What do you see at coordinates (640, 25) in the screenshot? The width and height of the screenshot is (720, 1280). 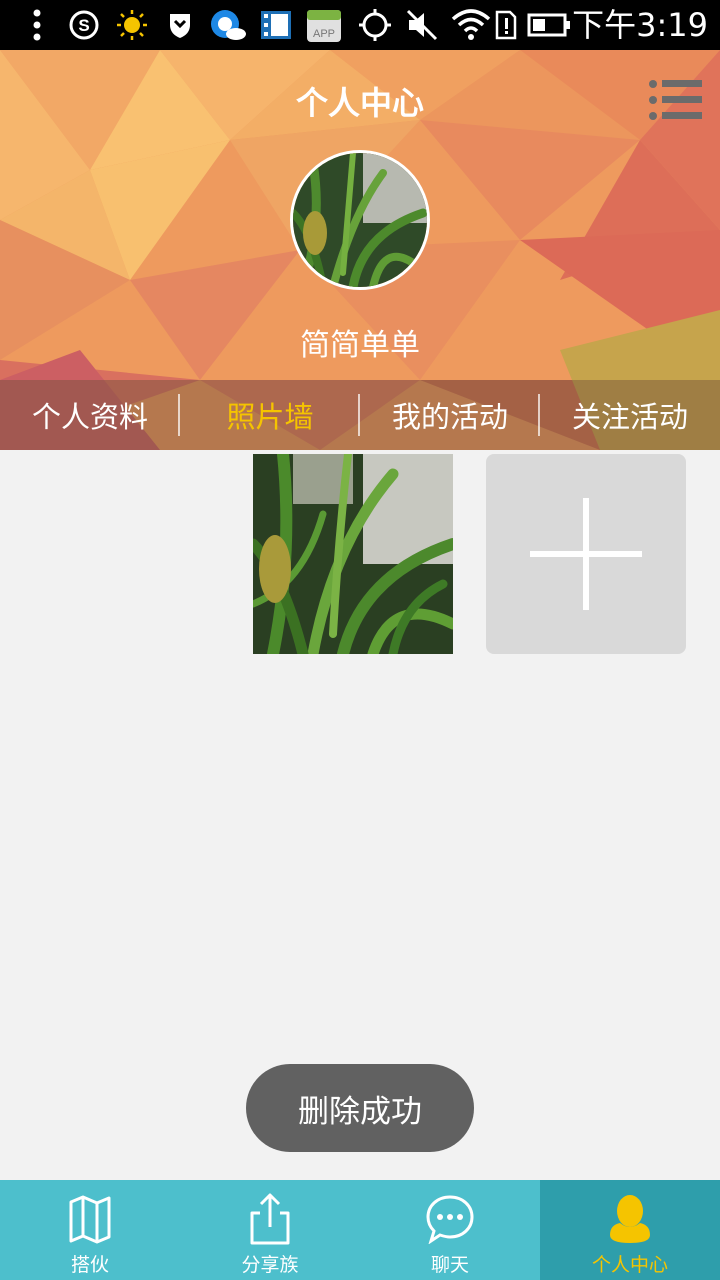 I see `status-time: 下午3:19` at bounding box center [640, 25].